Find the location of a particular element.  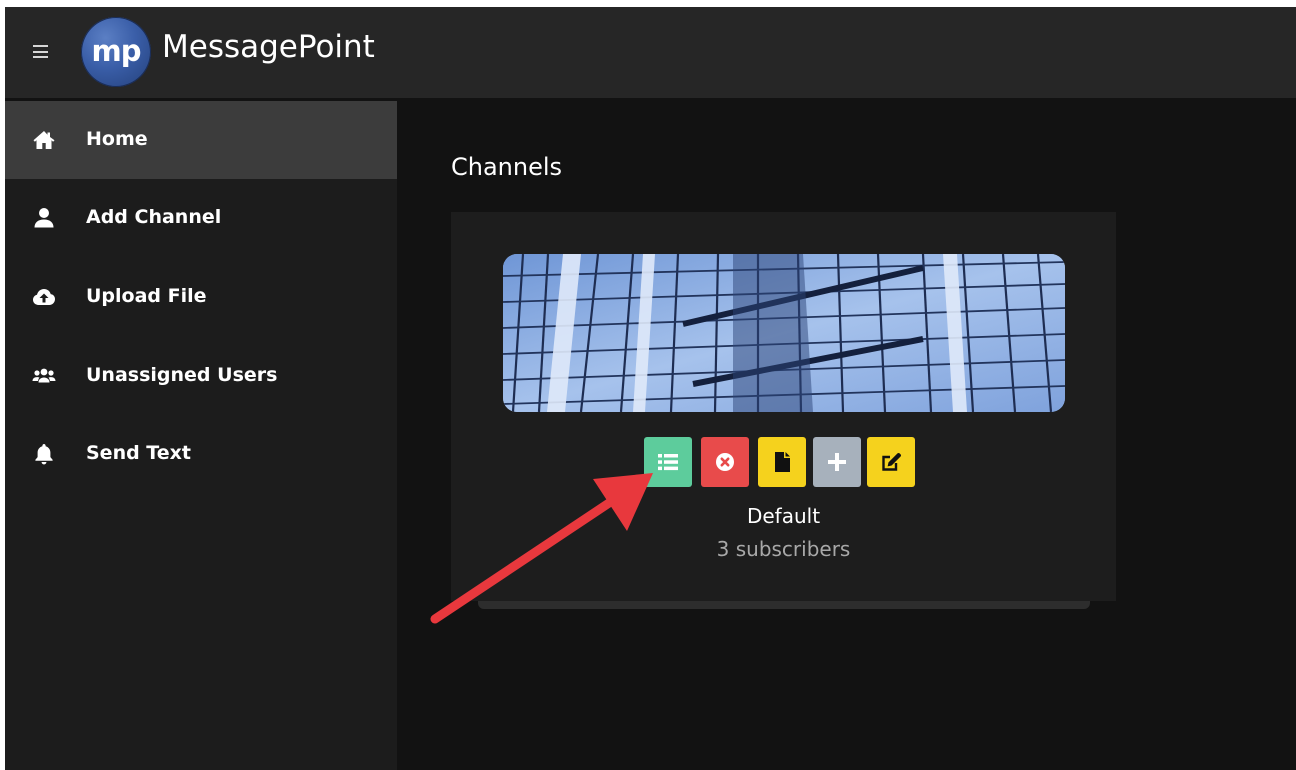

sidebar-item-label: Add Channel is located at coordinates (154, 217).